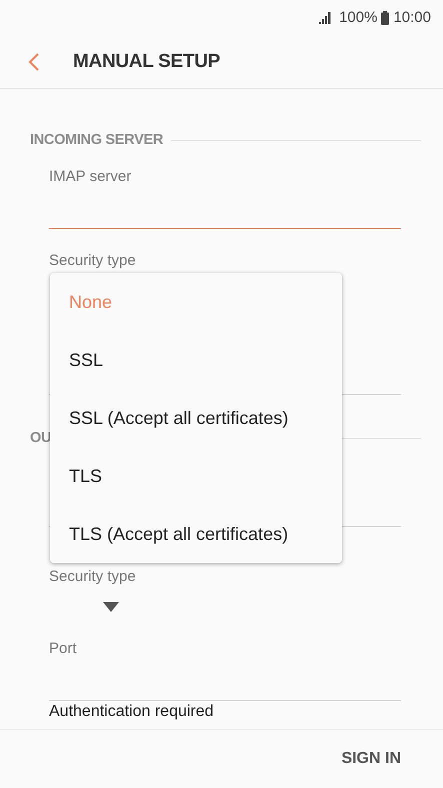  Describe the element at coordinates (41, 438) in the screenshot. I see `section-heading: OU` at that location.